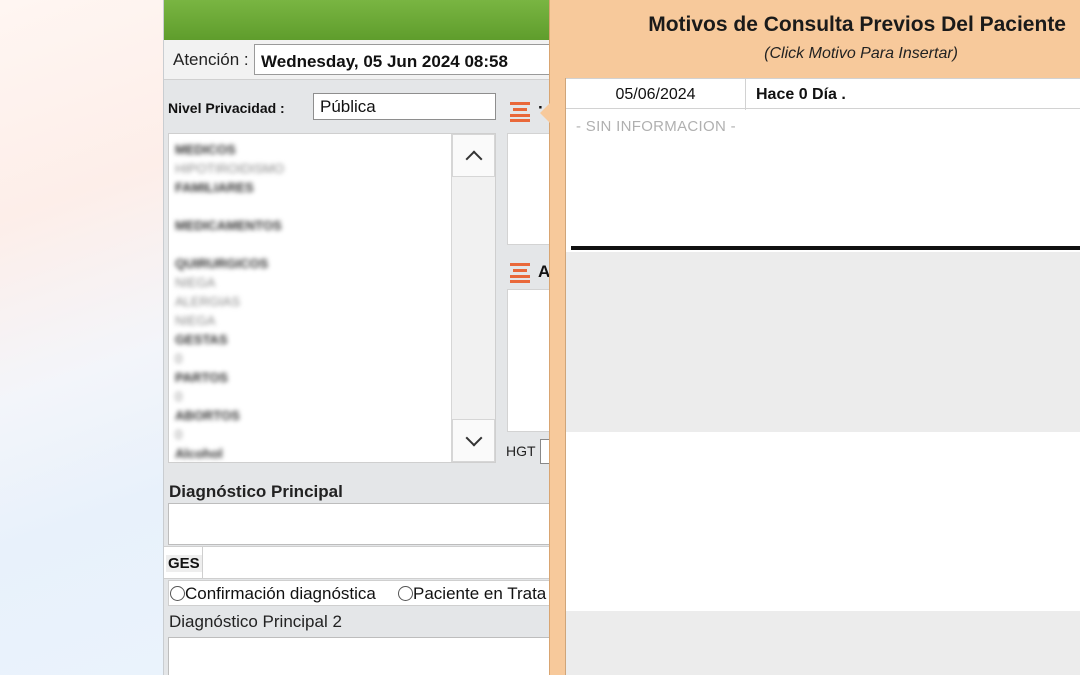  I want to click on diagnosis-principal-input, so click(368, 524).